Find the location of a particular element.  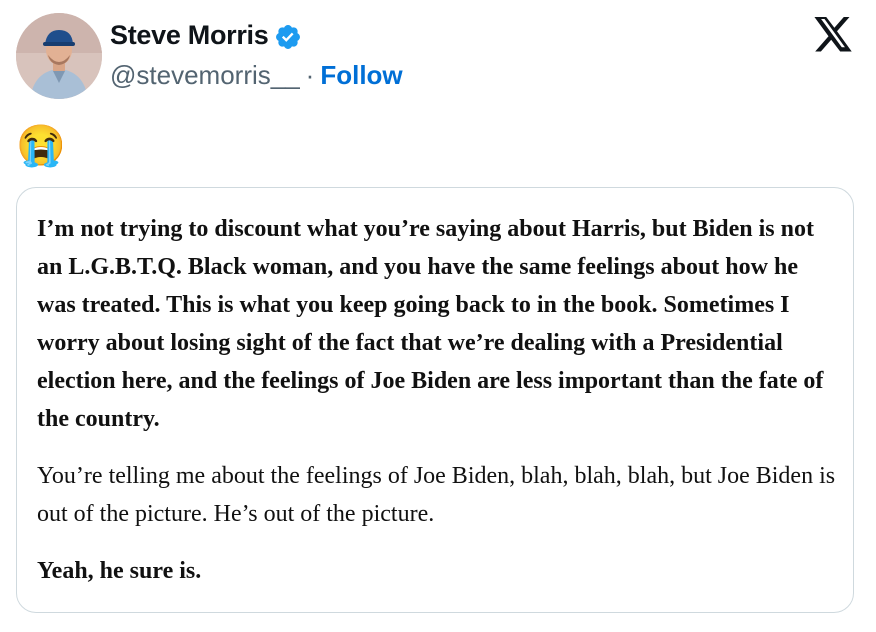

author-handle-row: @stevemorris__ · Follow is located at coordinates (256, 75).